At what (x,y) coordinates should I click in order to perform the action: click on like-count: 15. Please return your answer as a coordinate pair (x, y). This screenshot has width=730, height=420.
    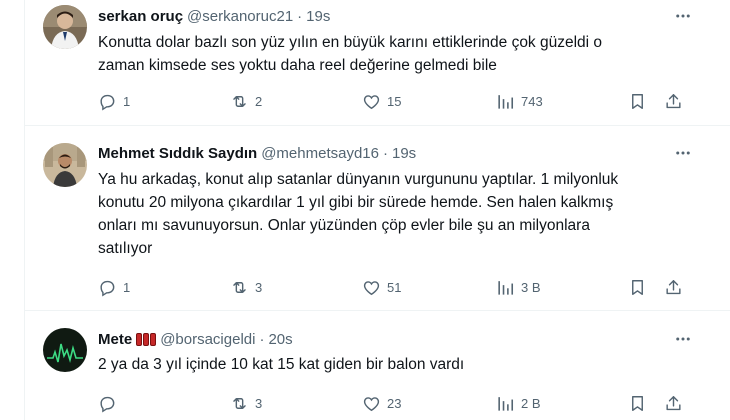
    Looking at the image, I should click on (394, 101).